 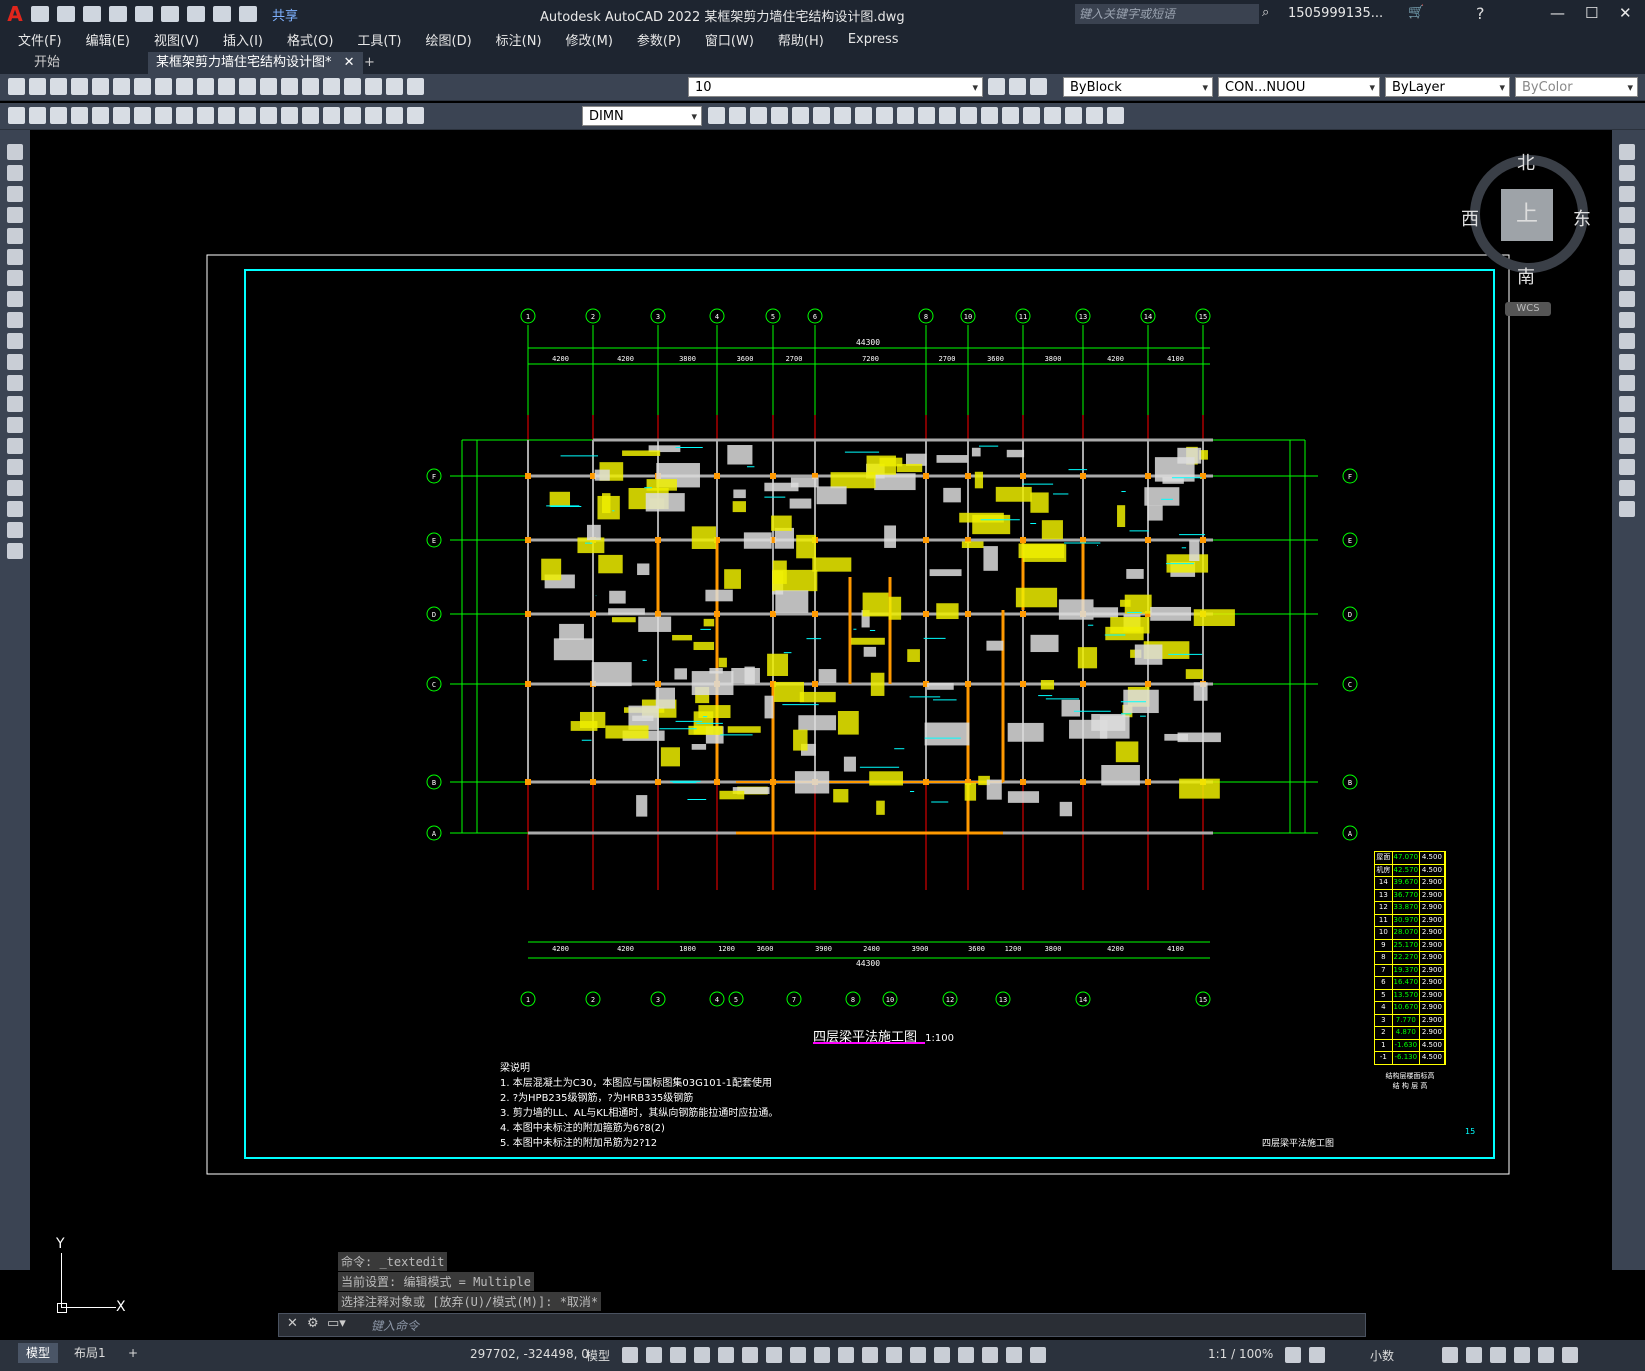 I want to click on help-icon, so click(x=394, y=86).